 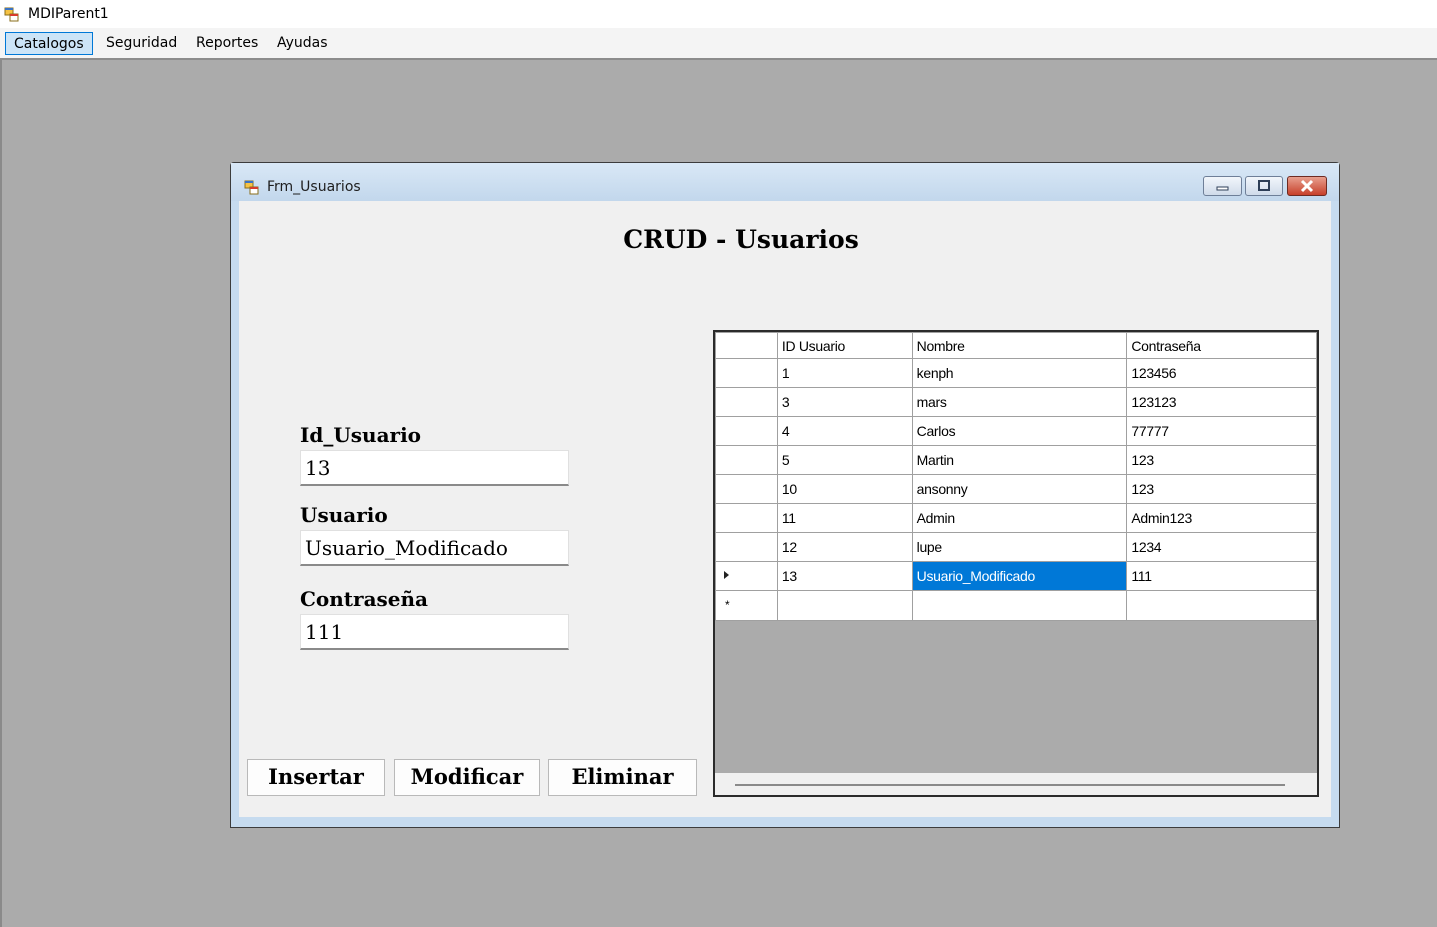 I want to click on child-titlebar: Frm_Usuarios, so click(x=785, y=182).